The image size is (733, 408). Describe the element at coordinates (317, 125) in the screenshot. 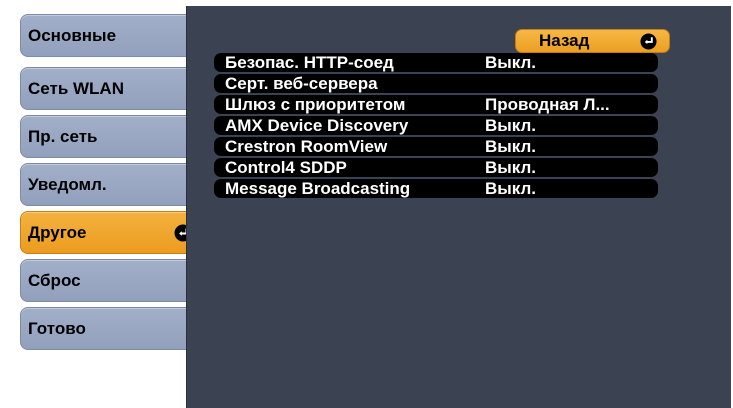

I see `setting-label: AMX Device Discovery` at that location.